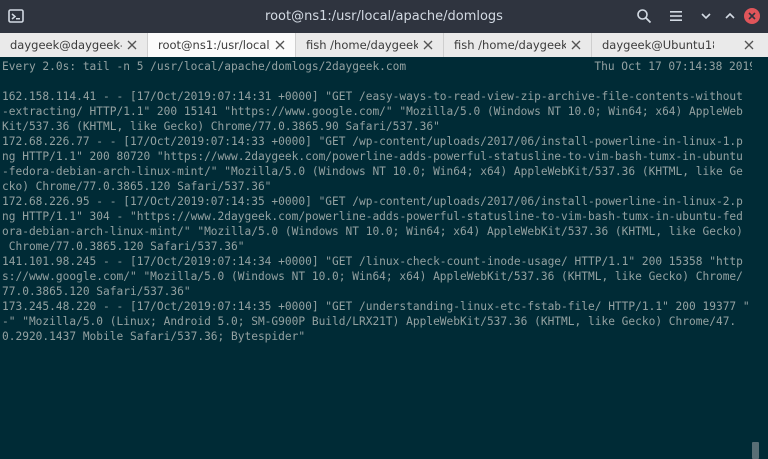  Describe the element at coordinates (730, 16) in the screenshot. I see `maximize-icon` at that location.